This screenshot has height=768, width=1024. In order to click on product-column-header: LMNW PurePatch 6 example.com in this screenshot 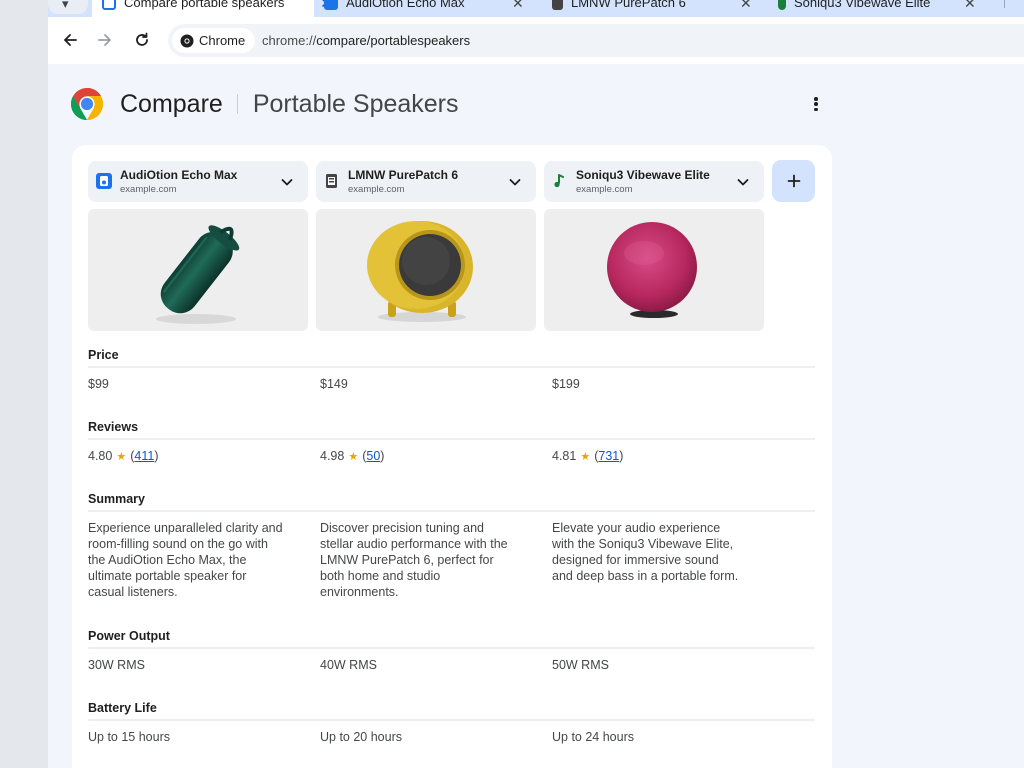, I will do `click(426, 181)`.